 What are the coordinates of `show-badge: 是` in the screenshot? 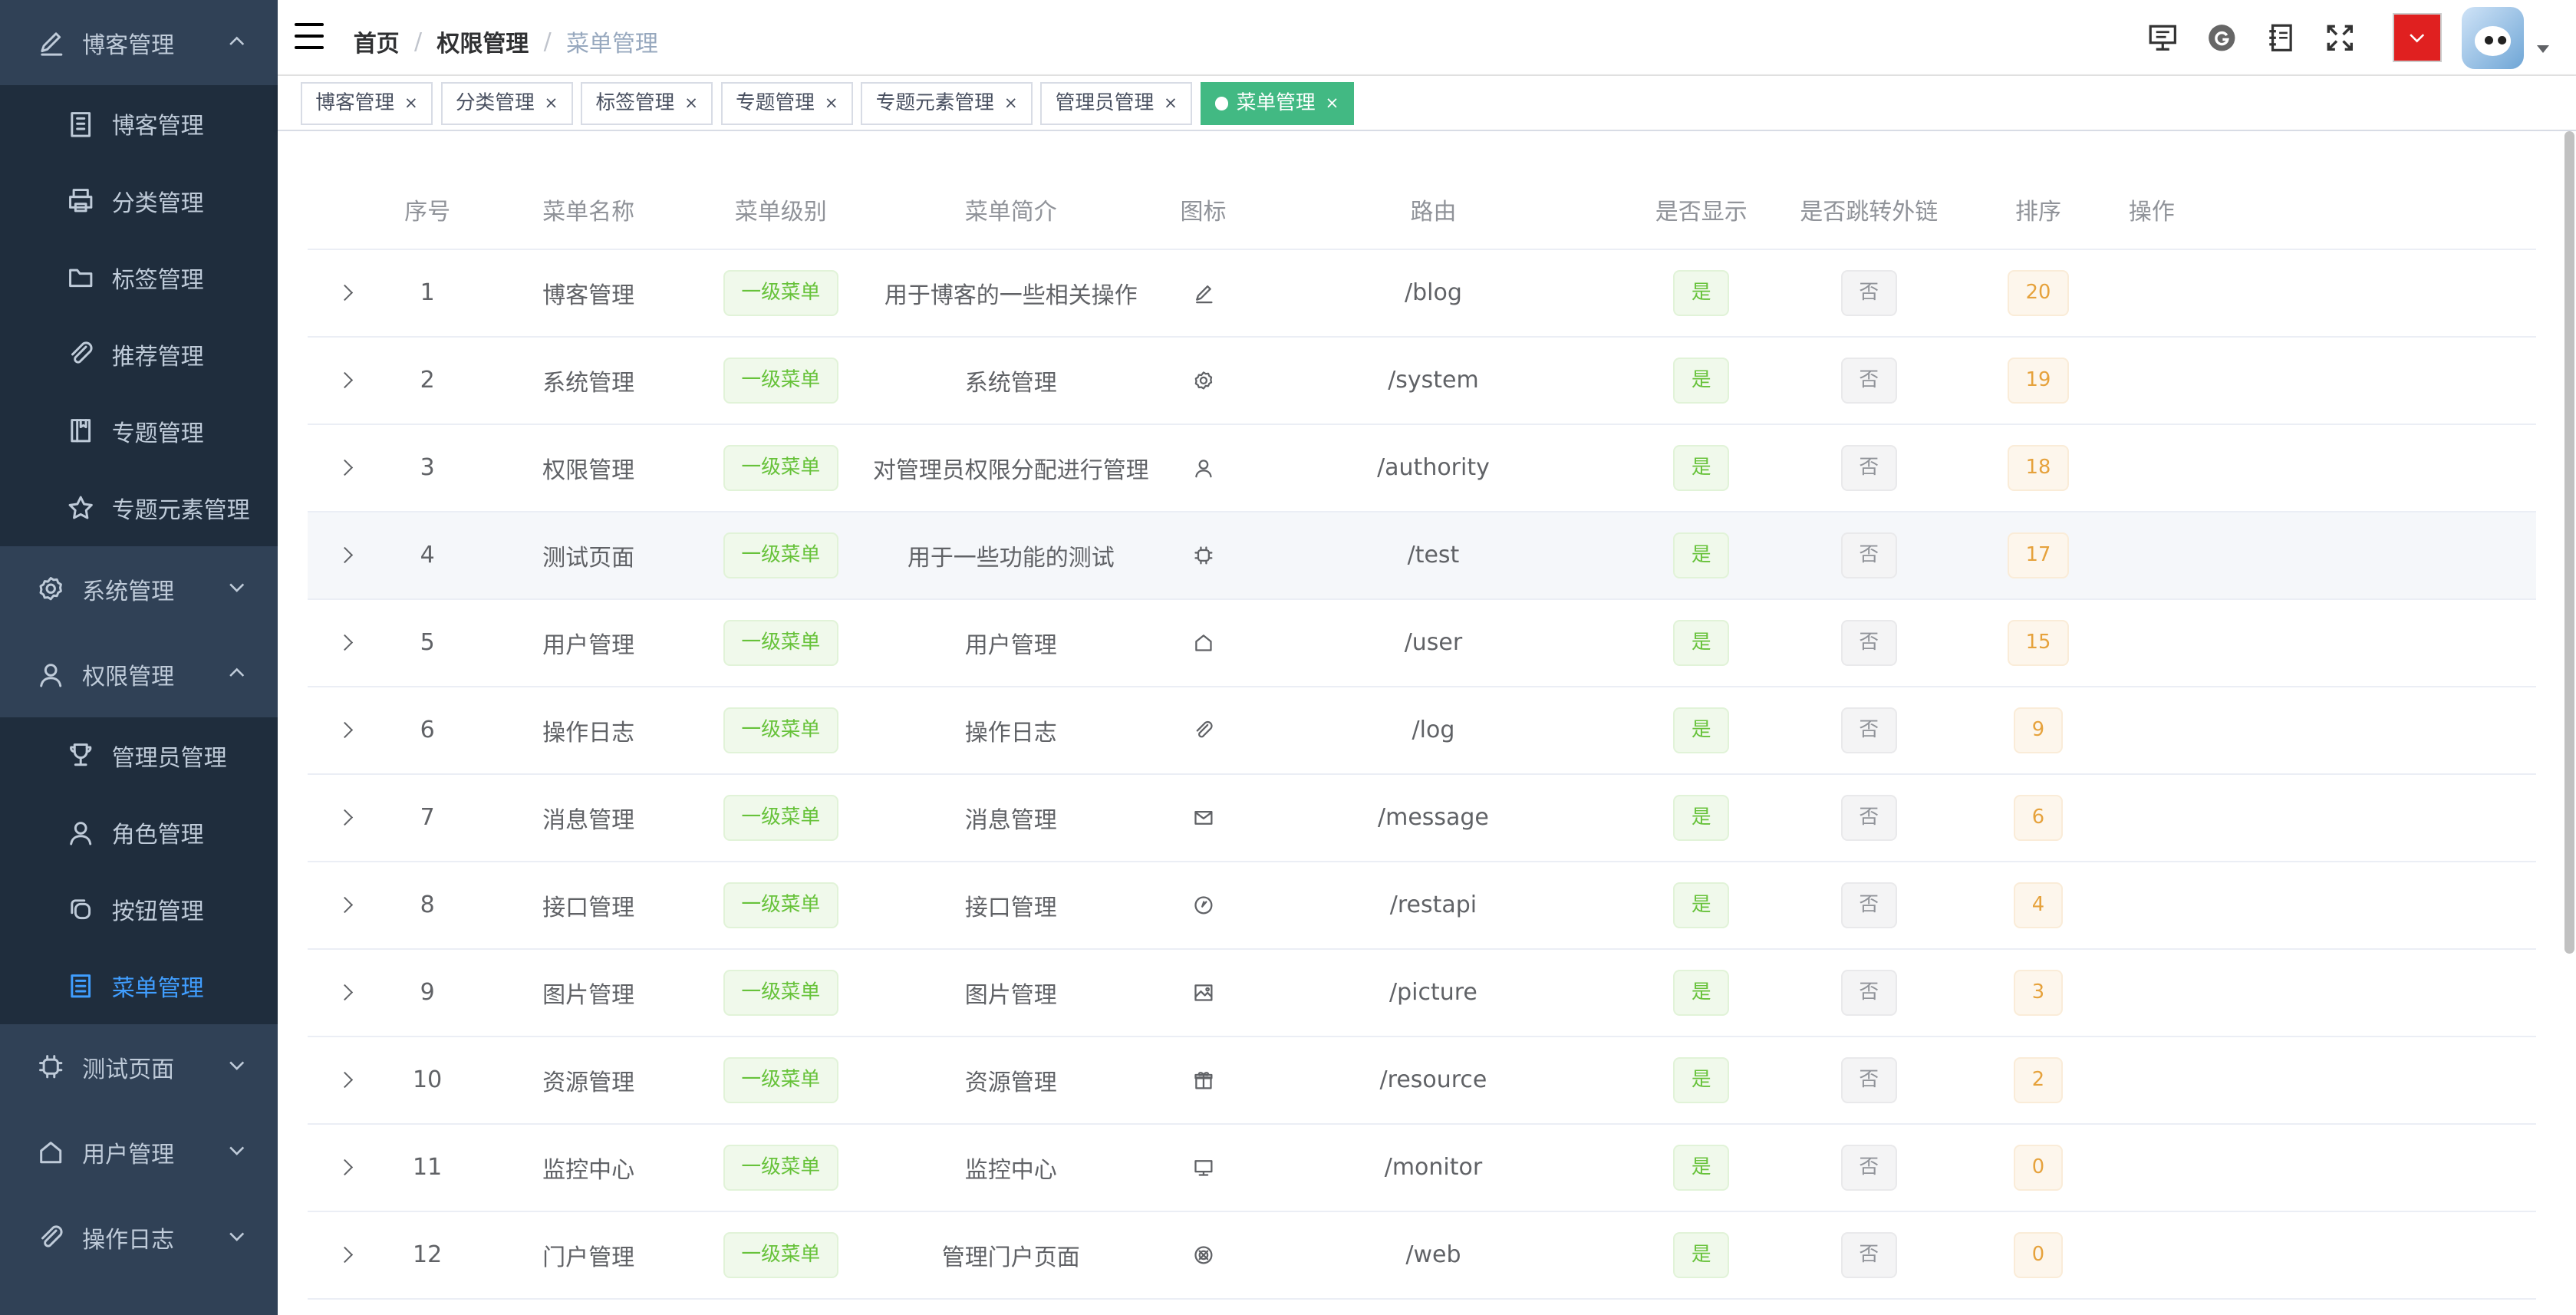 It's located at (1701, 1167).